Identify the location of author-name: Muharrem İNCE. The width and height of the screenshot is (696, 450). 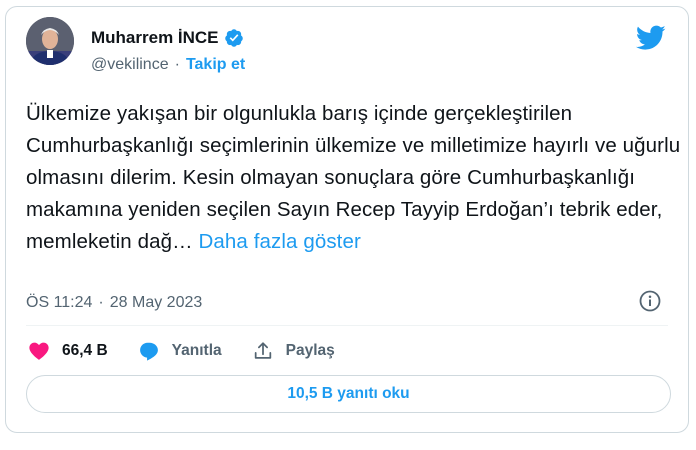
(155, 38).